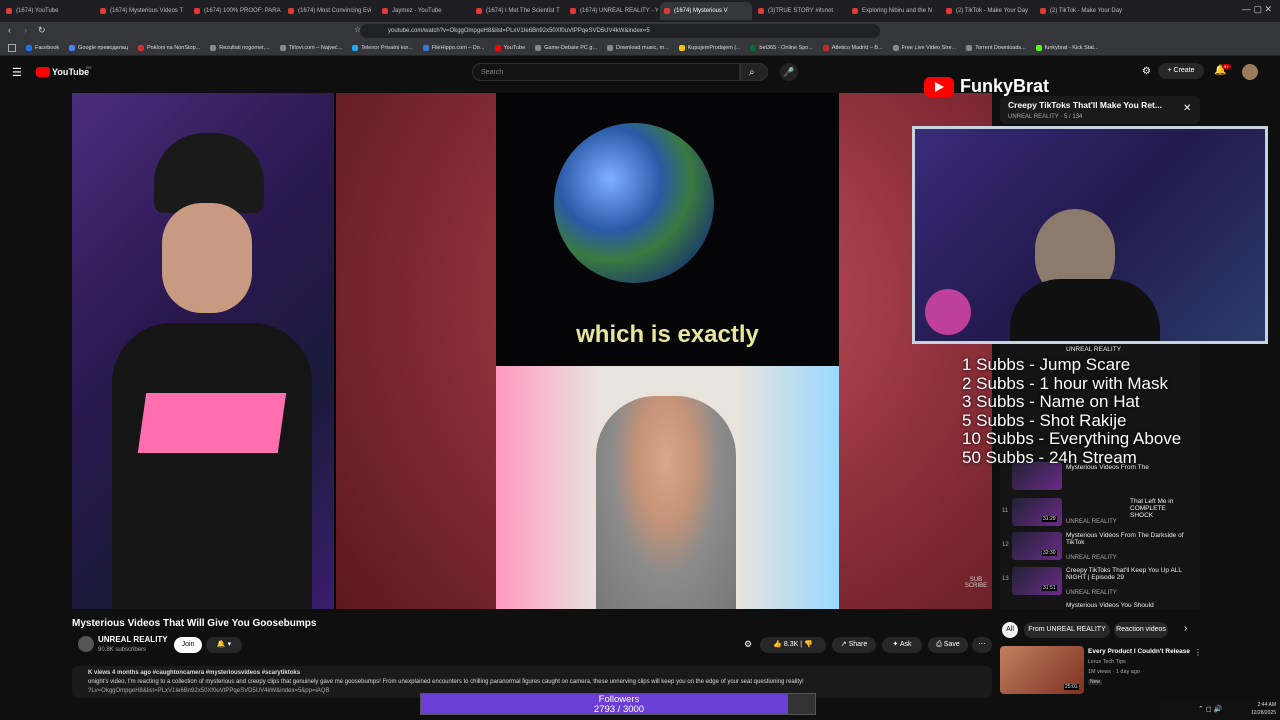 The width and height of the screenshot is (1280, 720). Describe the element at coordinates (948, 645) in the screenshot. I see `save-button: ⎙ Save` at that location.